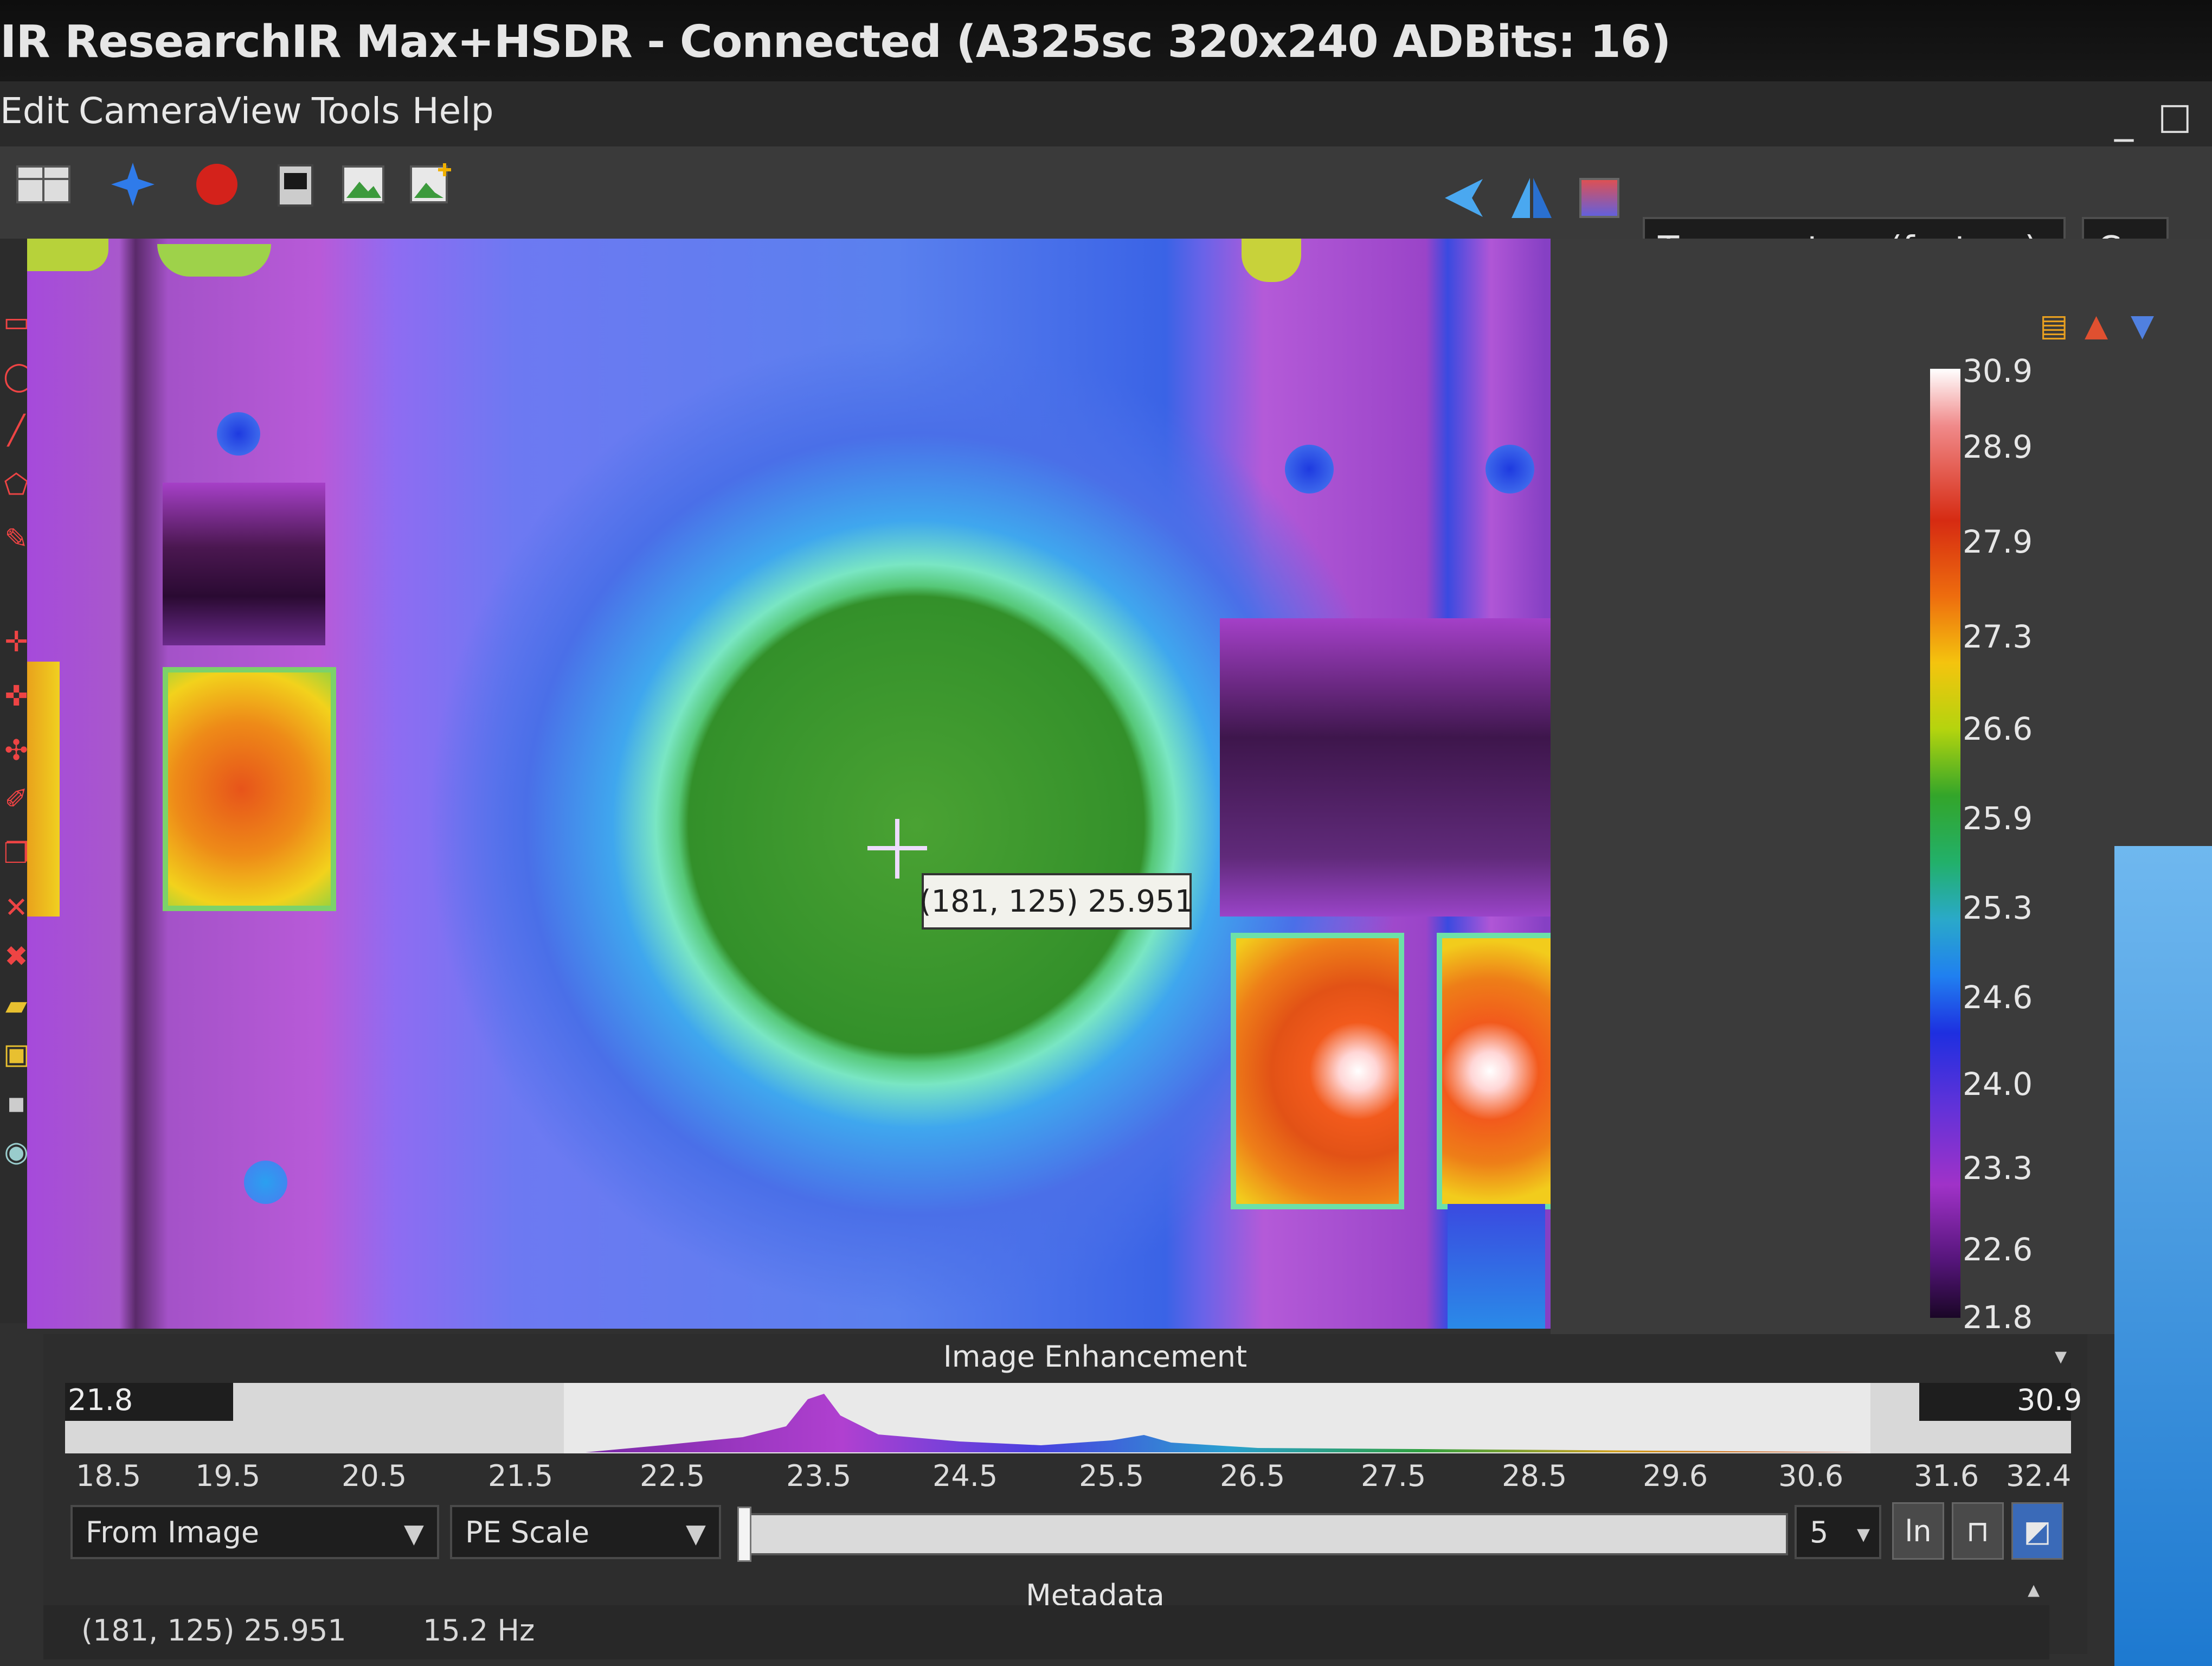  What do you see at coordinates (295, 184) in the screenshot?
I see `export-icon` at bounding box center [295, 184].